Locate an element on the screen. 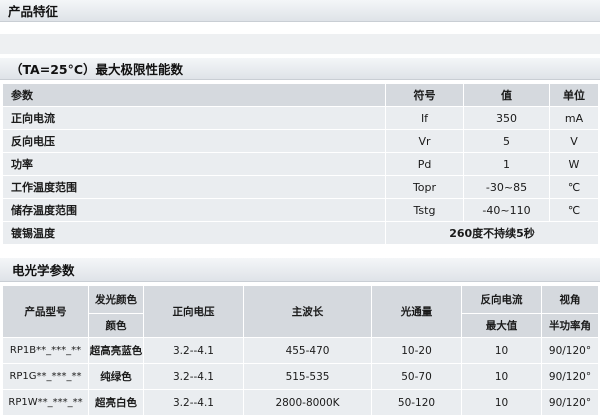 Image resolution: width=600 pixels, height=418 pixels. solder-note-cell: 260度不持续5秒 is located at coordinates (492, 233).